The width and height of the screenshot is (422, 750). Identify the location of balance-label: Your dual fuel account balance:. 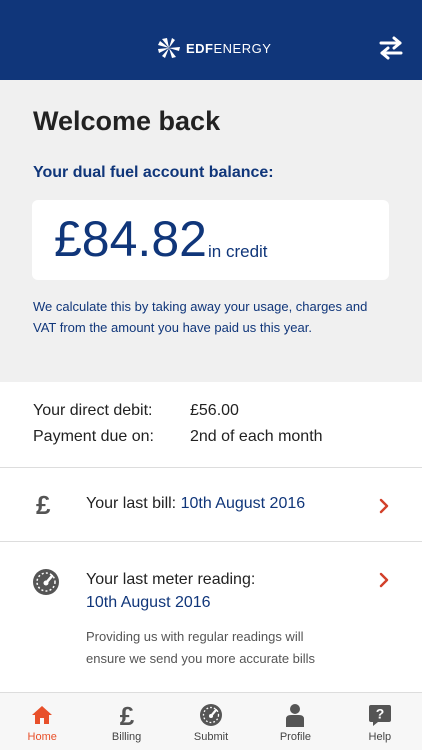
(153, 172).